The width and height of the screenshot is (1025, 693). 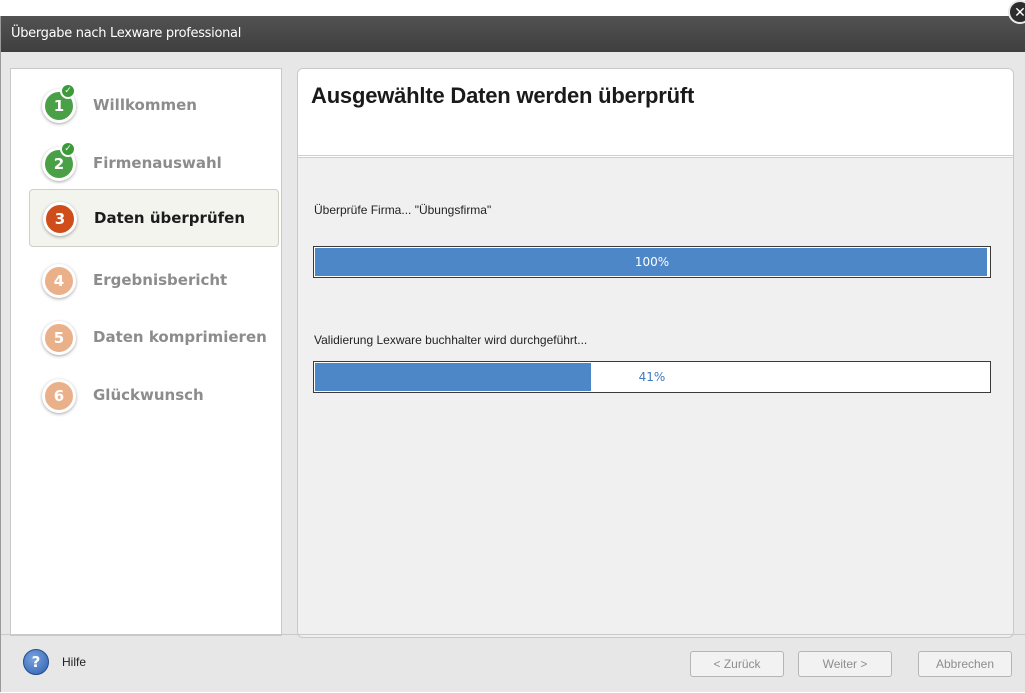 What do you see at coordinates (503, 95) in the screenshot?
I see `page-title: Ausgewählte Daten werden überprüft` at bounding box center [503, 95].